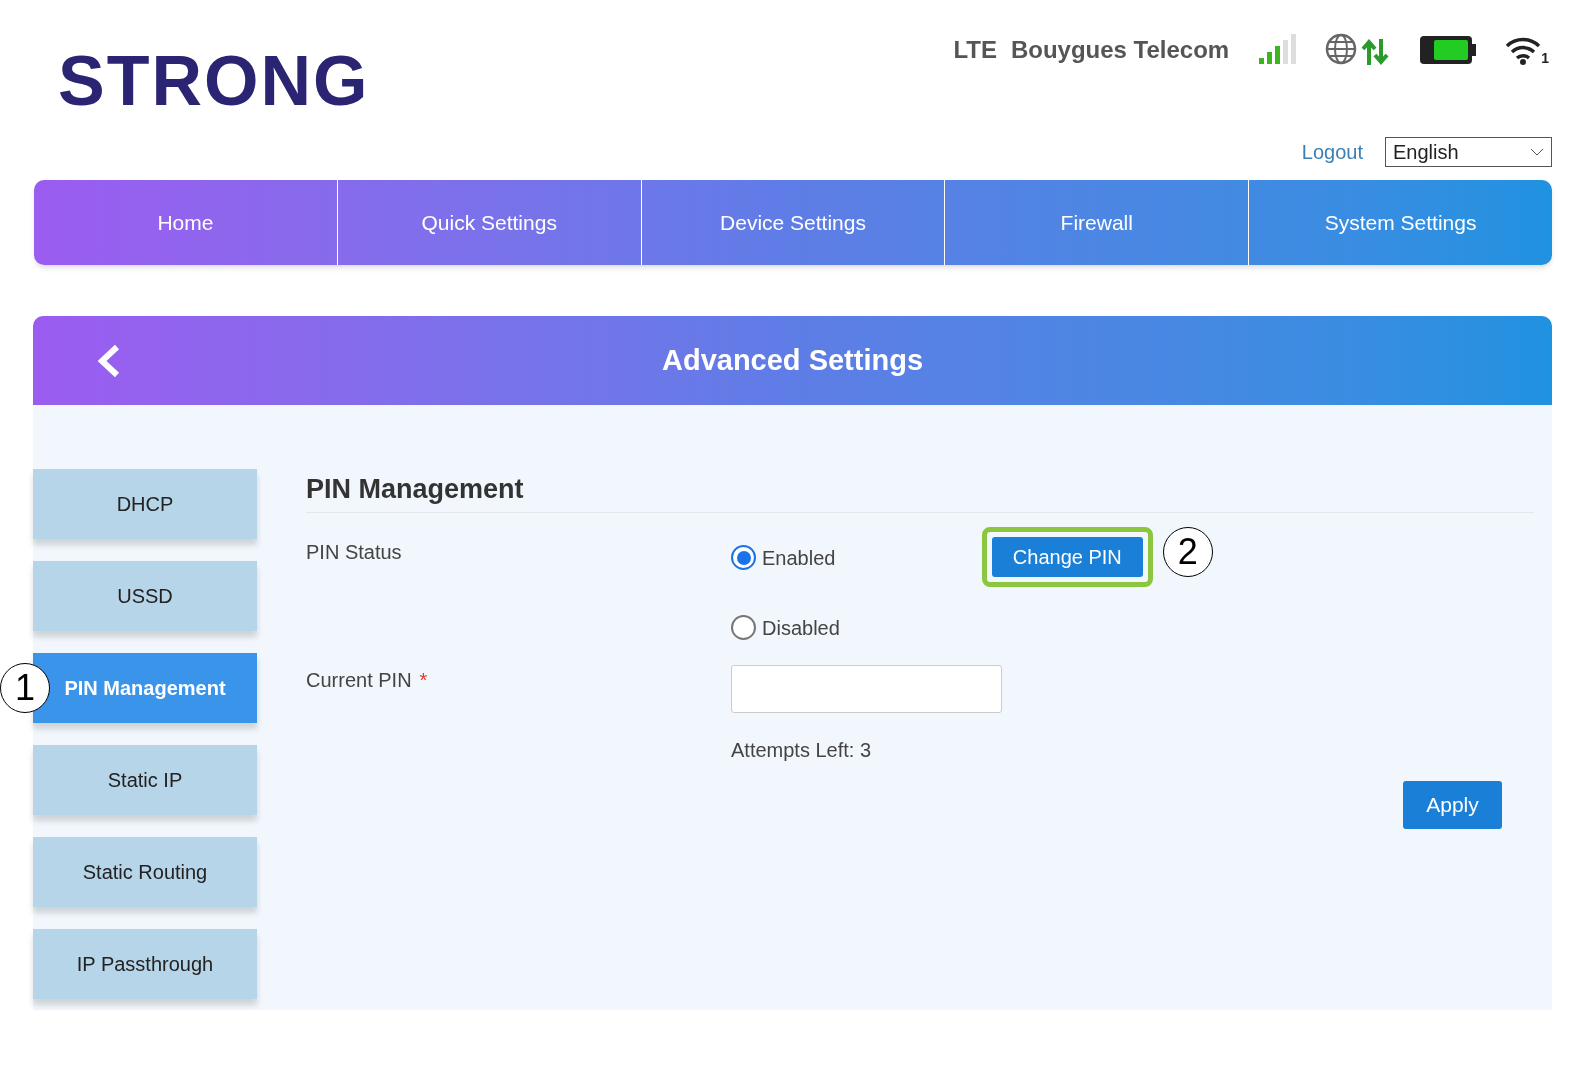 Image resolution: width=1587 pixels, height=1080 pixels. What do you see at coordinates (1187, 551) in the screenshot?
I see `callout-marker: 2` at bounding box center [1187, 551].